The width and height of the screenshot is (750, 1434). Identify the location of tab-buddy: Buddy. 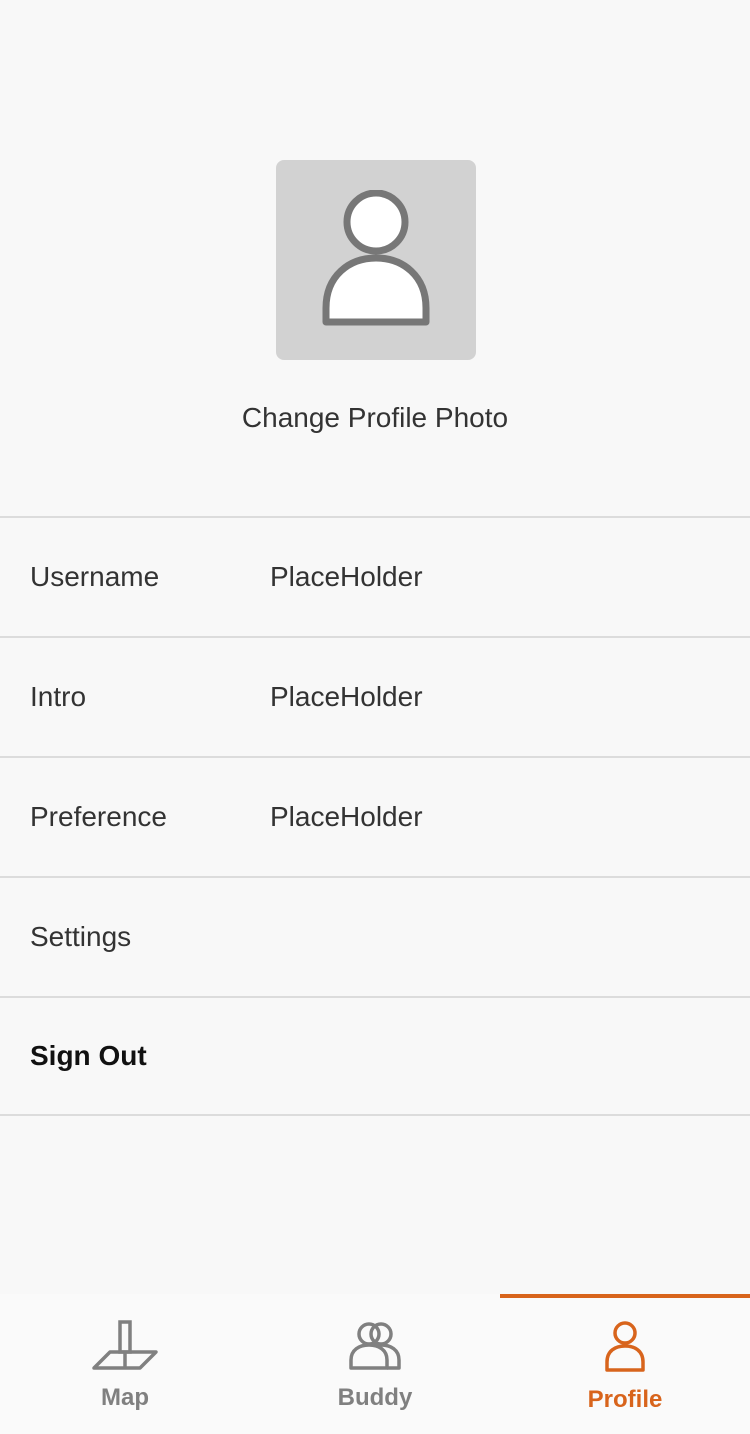
(375, 1364).